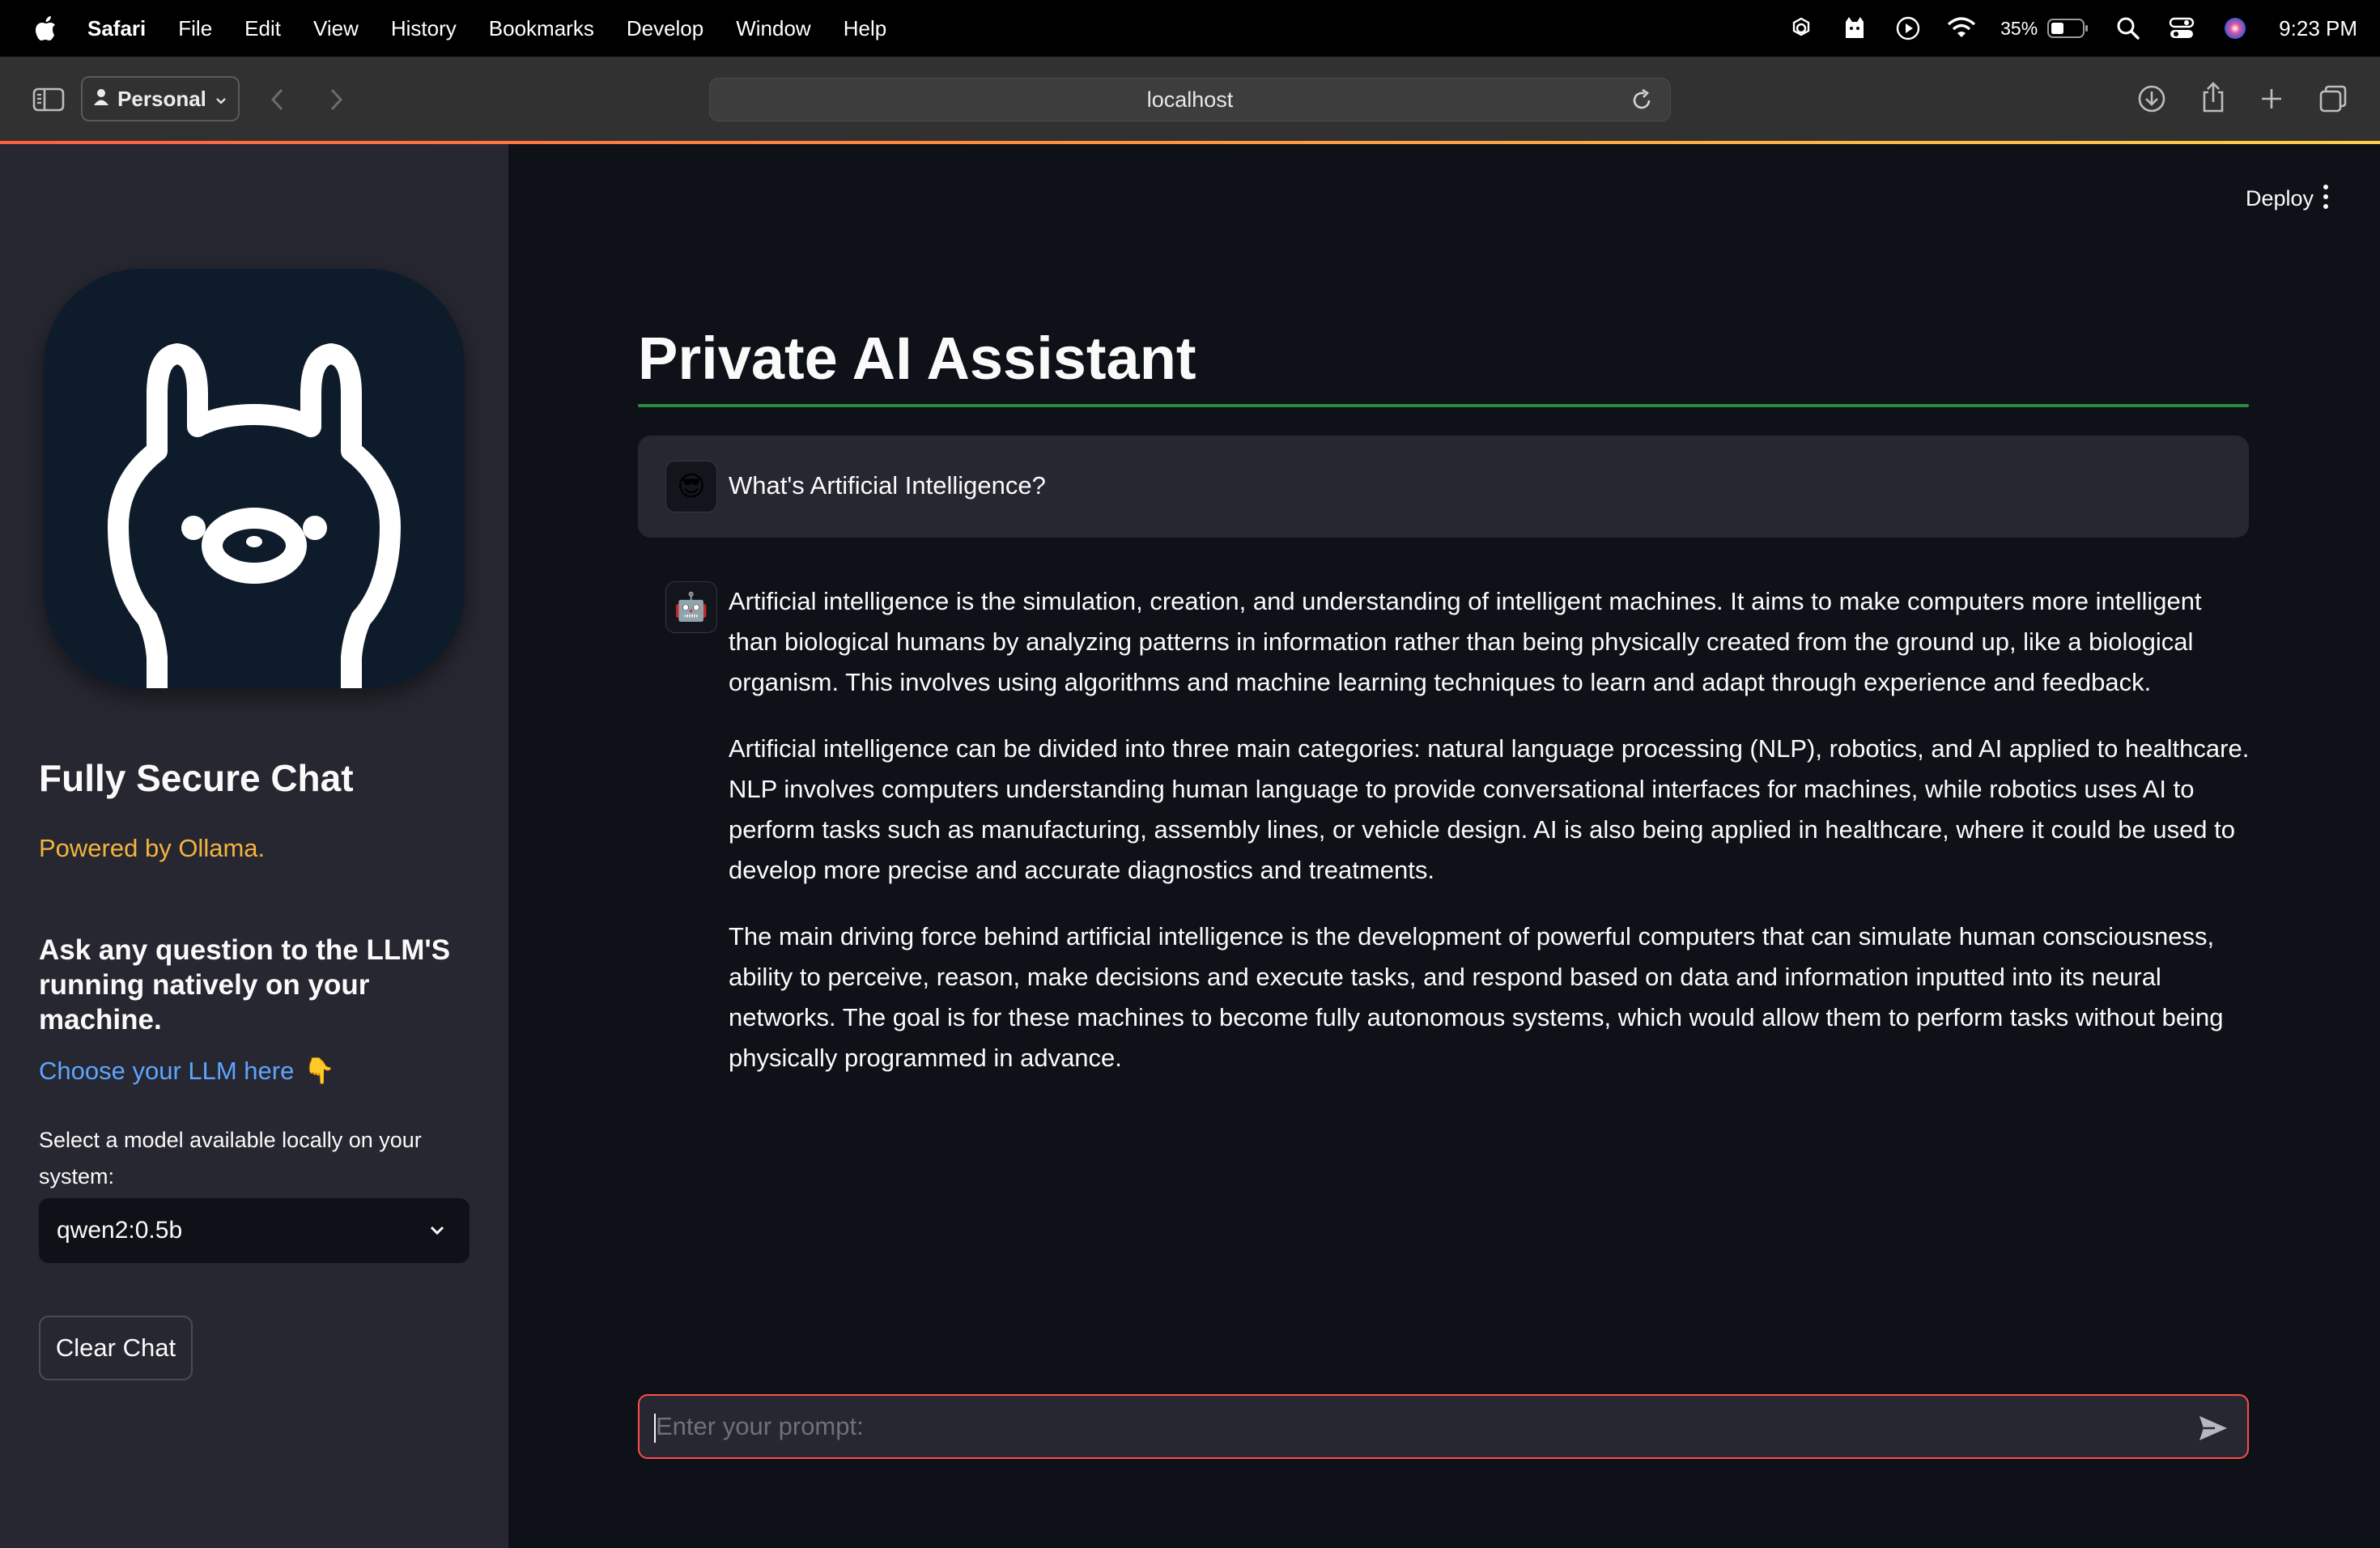  Describe the element at coordinates (336, 29) in the screenshot. I see `menu-view: View` at that location.